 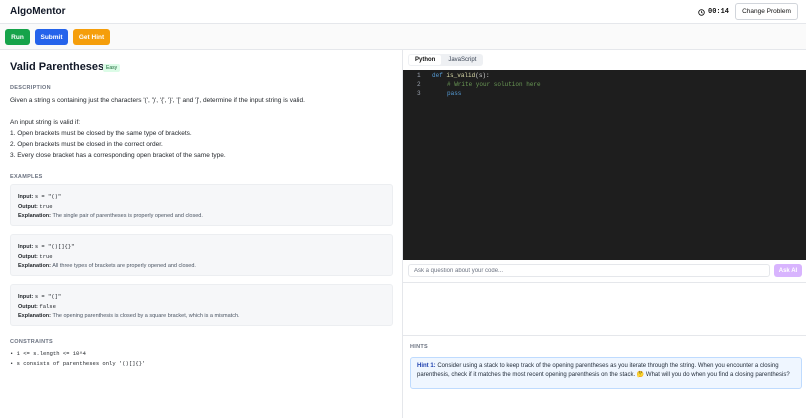 I want to click on hints-heading: HINTS, so click(x=419, y=347).